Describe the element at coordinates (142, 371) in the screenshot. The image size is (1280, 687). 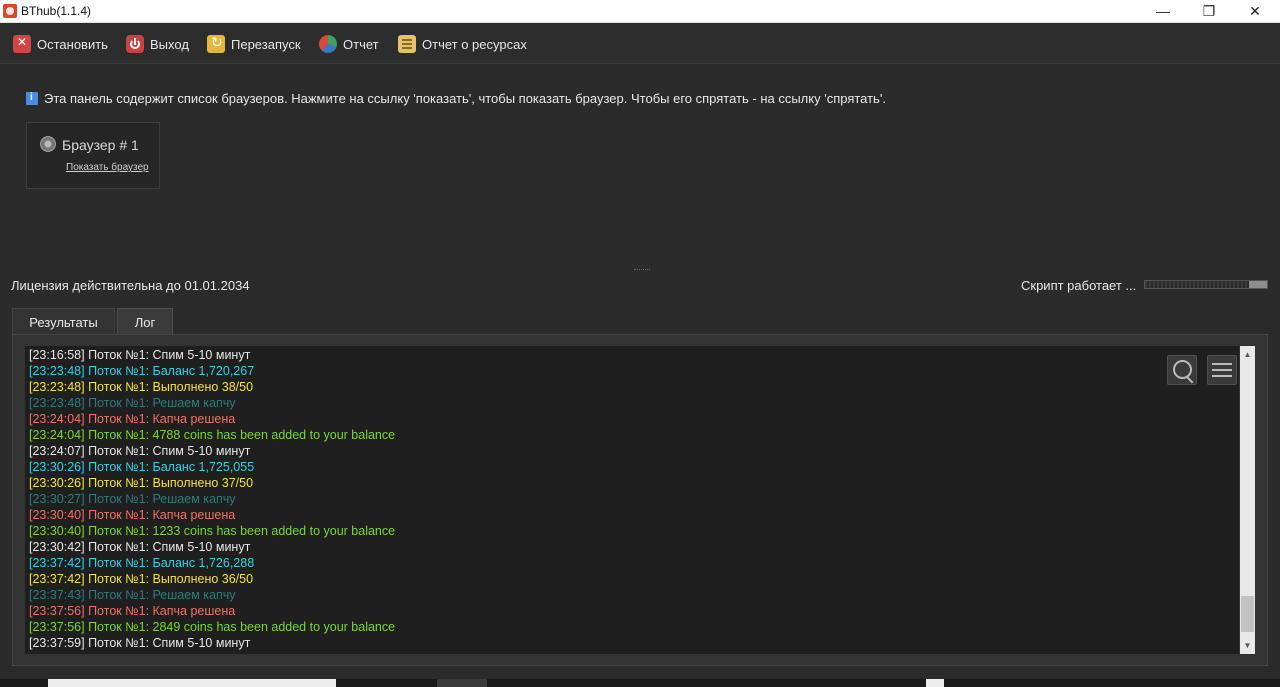
I see `log-line: [23:23:48] Поток №1: Баланс 1,720,267` at that location.